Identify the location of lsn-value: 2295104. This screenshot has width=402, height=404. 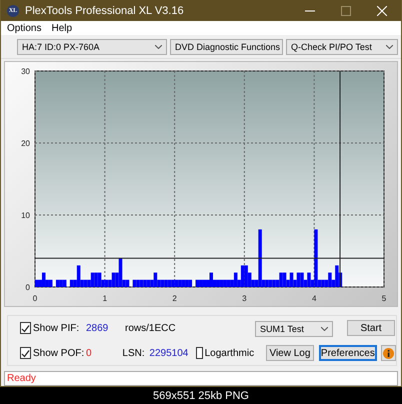
(169, 353).